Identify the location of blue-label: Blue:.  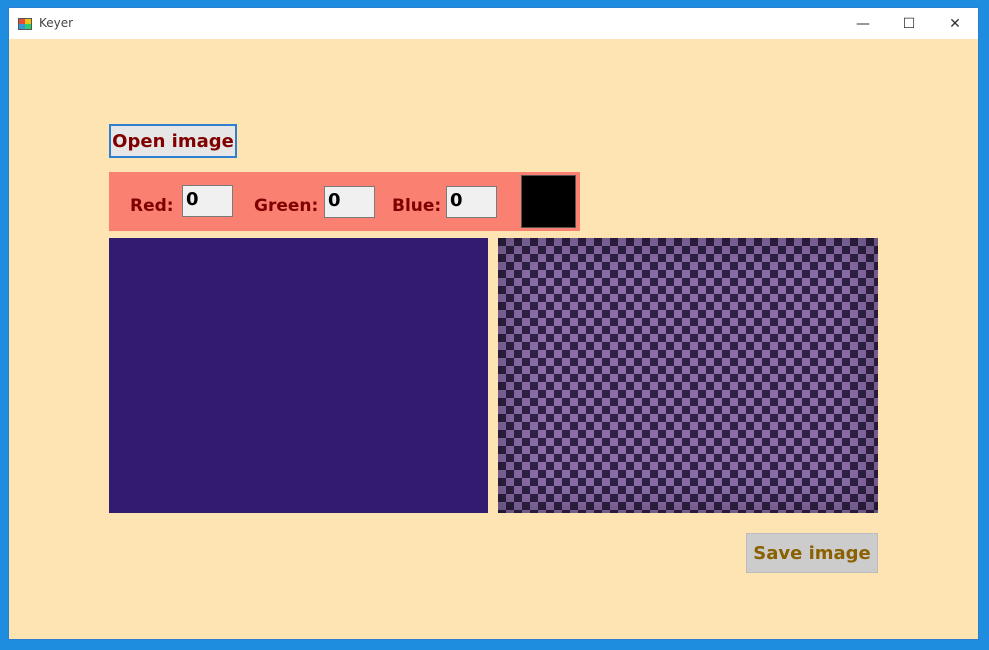
(417, 206).